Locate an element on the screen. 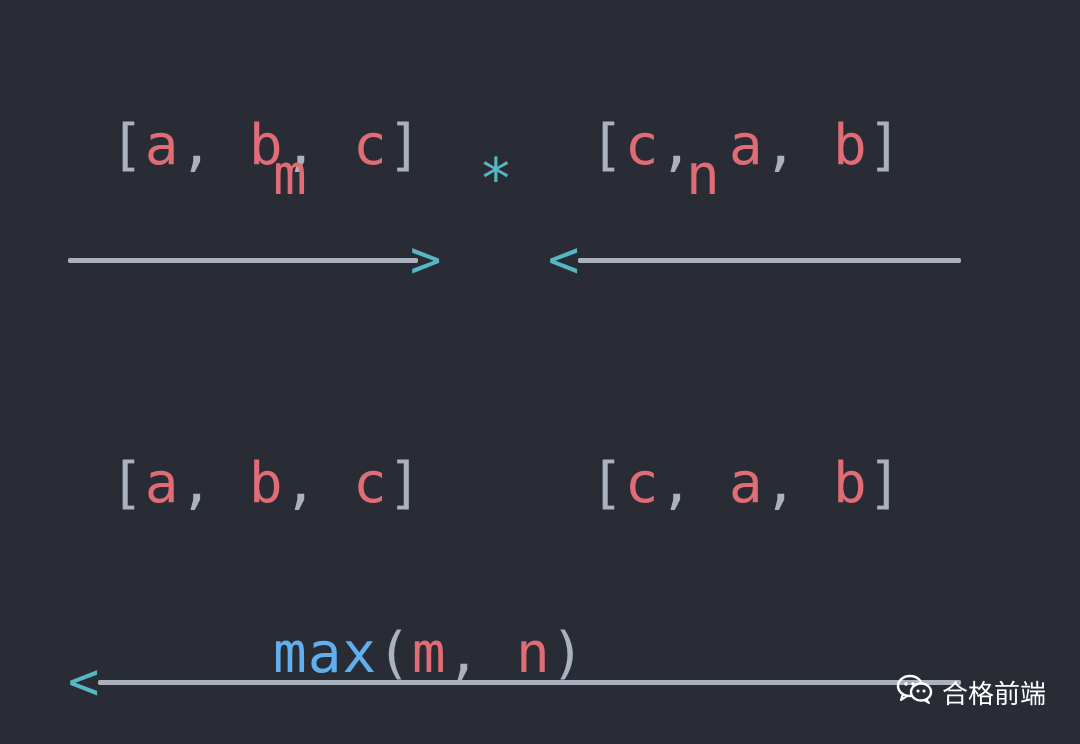 The image size is (1080, 744). left-arrowhead-icon: < is located at coordinates (564, 260).